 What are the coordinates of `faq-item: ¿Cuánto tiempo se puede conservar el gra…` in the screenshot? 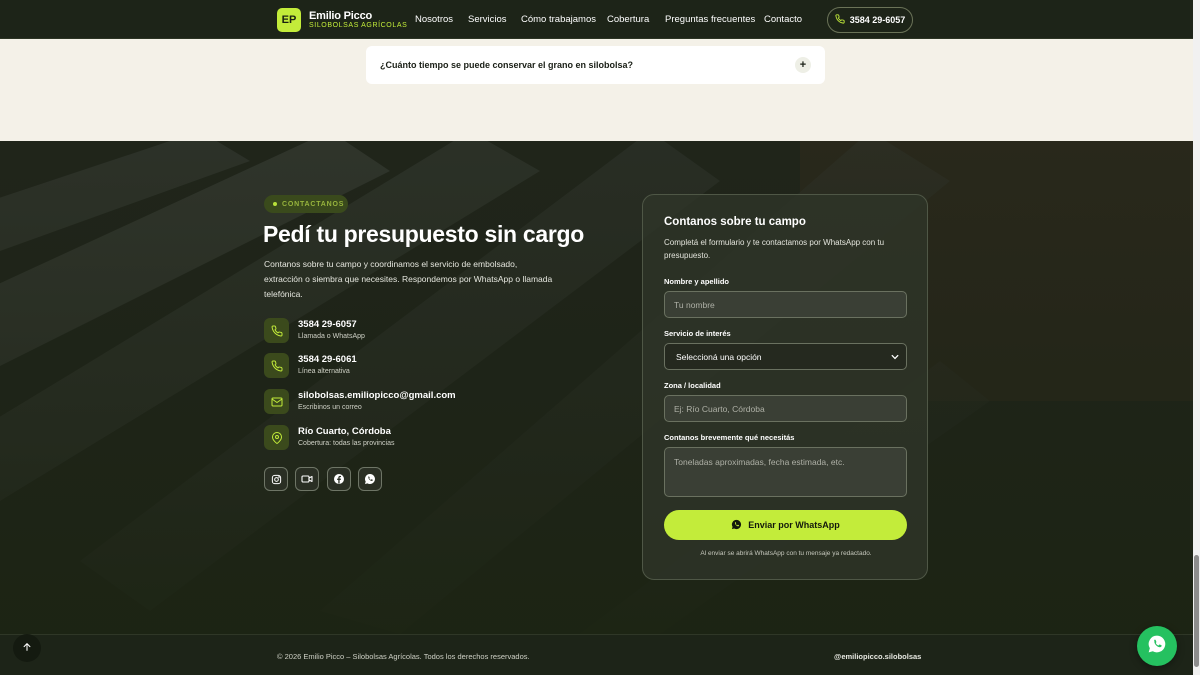 It's located at (595, 65).